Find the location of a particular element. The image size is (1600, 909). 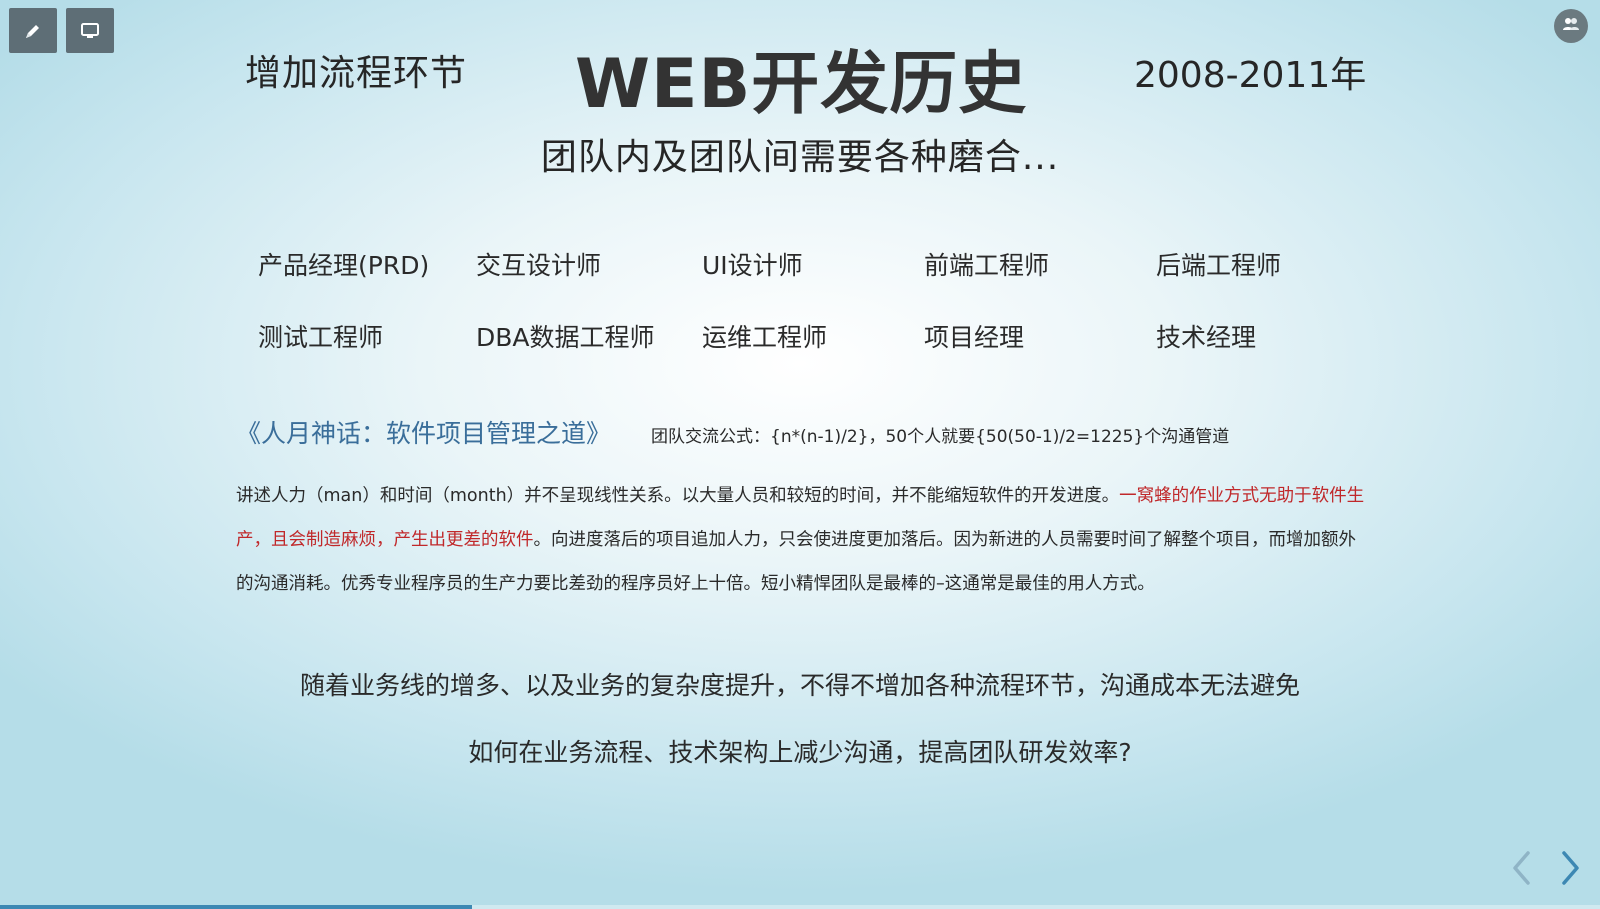

closing-question: 如何在业务流程、技术架构上减少沟通，提高团队研发效率? is located at coordinates (800, 752).